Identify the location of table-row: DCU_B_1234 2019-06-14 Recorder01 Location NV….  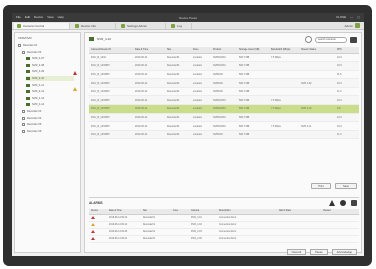
(224, 58).